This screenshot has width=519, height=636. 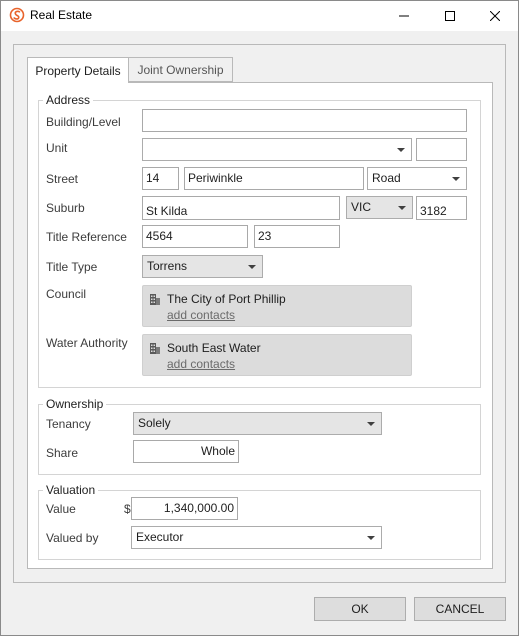 I want to click on maximize-button, so click(x=450, y=16).